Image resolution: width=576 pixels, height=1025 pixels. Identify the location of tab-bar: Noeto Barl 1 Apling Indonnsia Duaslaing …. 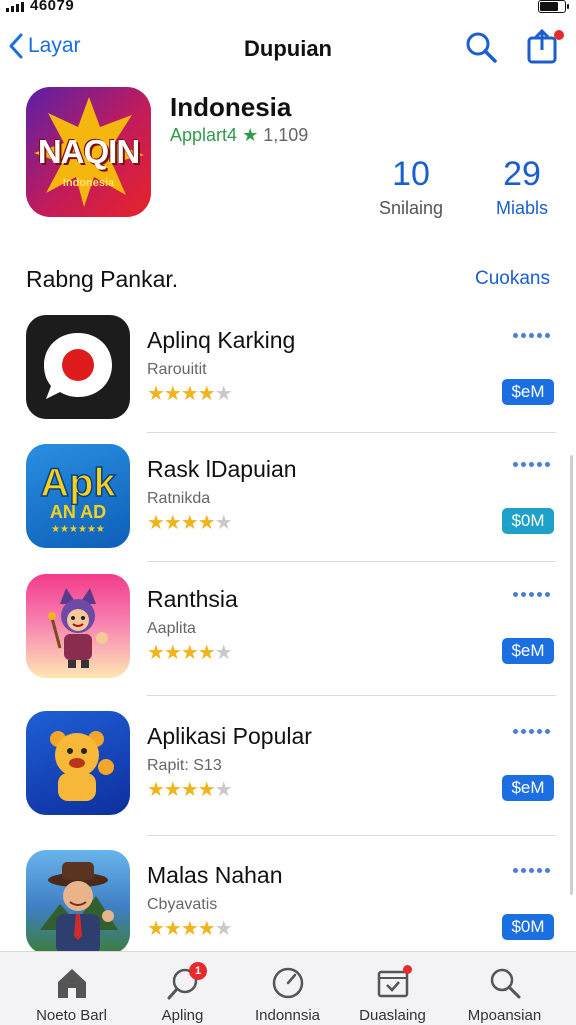
(288, 988).